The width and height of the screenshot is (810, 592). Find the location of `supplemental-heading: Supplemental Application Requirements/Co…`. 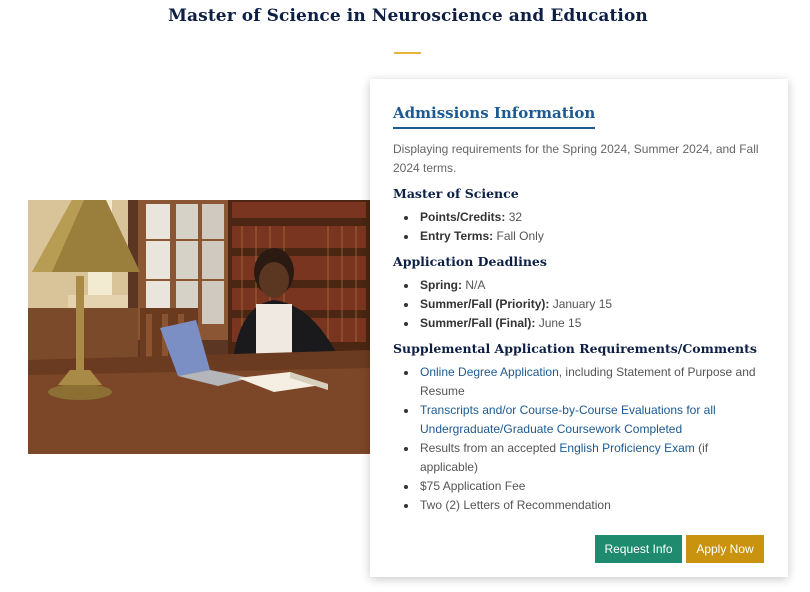

supplemental-heading: Supplemental Application Requirements/Co… is located at coordinates (575, 348).